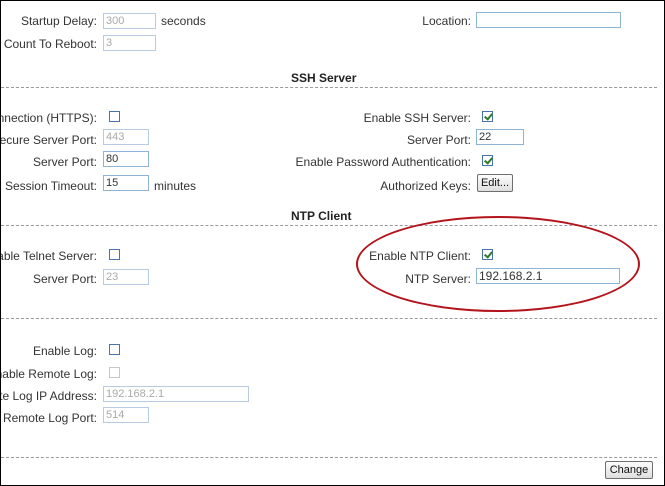 This screenshot has height=486, width=665. Describe the element at coordinates (183, 21) in the screenshot. I see `startup-delay-unit: seconds` at that location.